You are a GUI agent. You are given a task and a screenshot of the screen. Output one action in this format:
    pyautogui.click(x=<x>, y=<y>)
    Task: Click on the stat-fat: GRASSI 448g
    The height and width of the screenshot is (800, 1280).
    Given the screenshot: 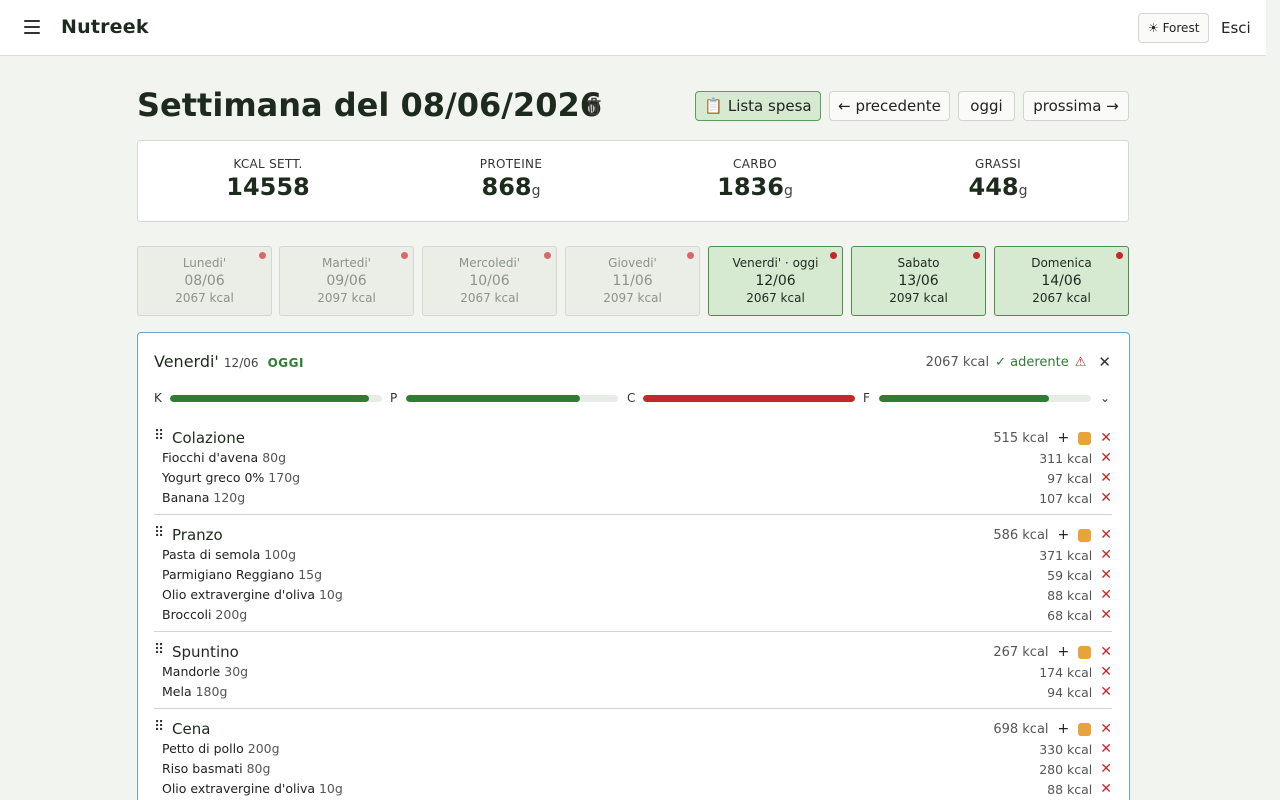 What is the action you would take?
    pyautogui.click(x=998, y=179)
    